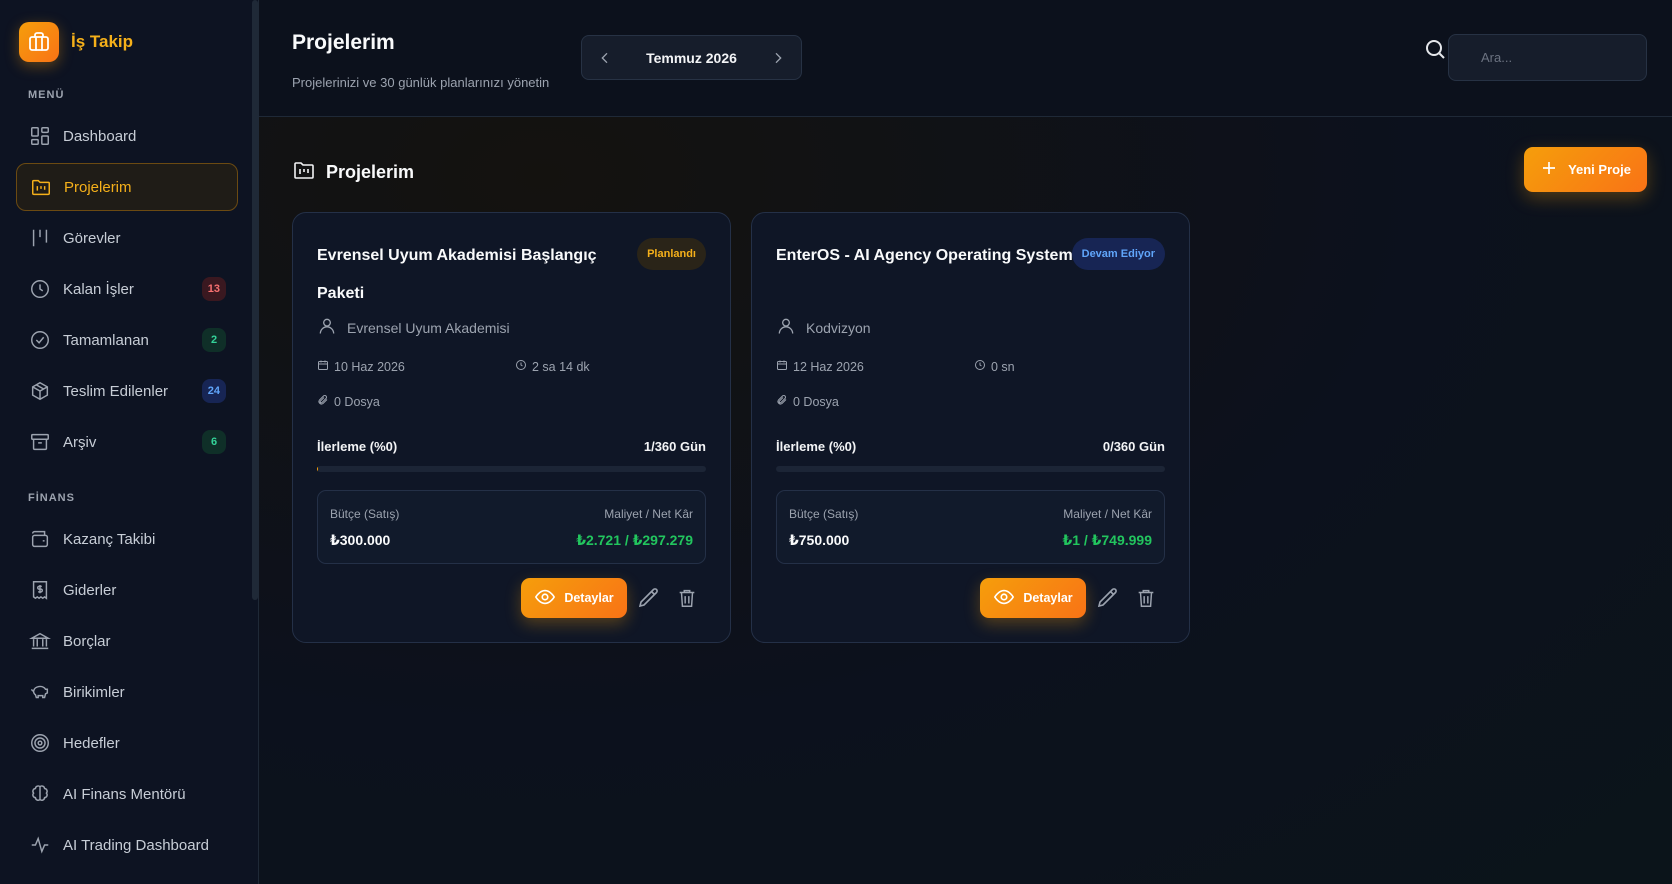 This screenshot has width=1672, height=884. I want to click on files-text: 0 Dosya, so click(357, 401).